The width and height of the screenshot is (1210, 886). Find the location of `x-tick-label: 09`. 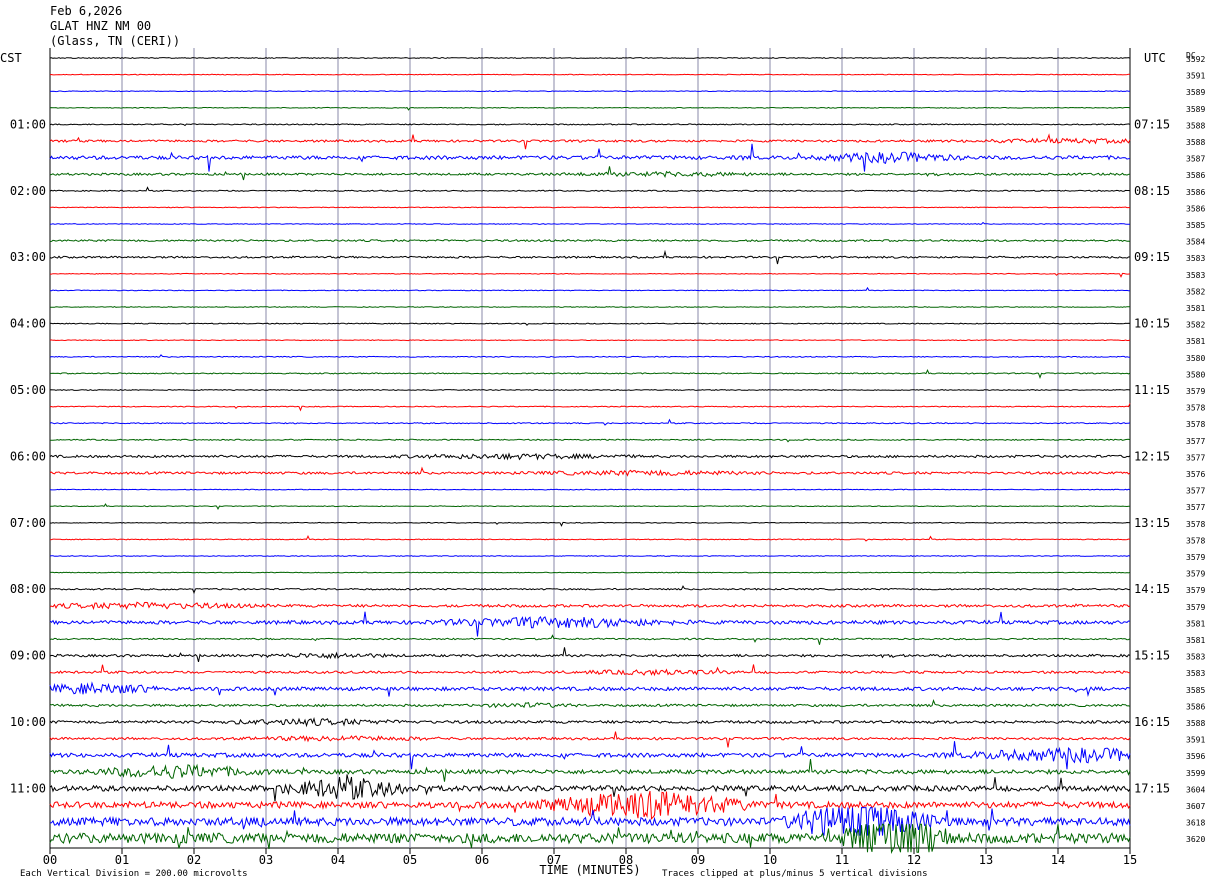

x-tick-label: 09 is located at coordinates (698, 860).